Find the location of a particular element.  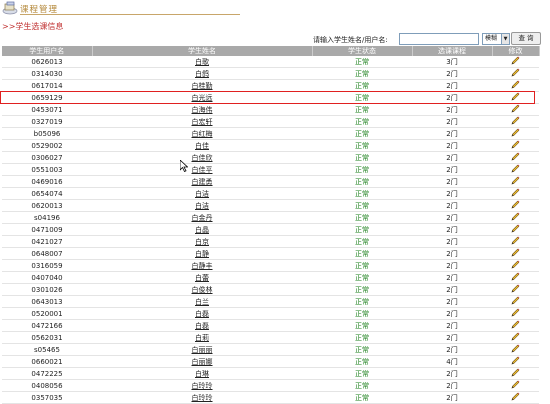

student-name-link: 白金丹 is located at coordinates (202, 218).